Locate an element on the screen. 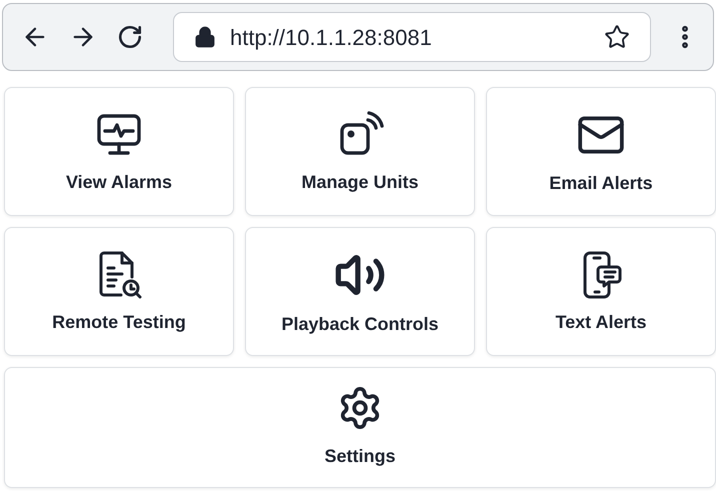 This screenshot has width=716, height=495. menu-tile: Text Alerts is located at coordinates (601, 291).